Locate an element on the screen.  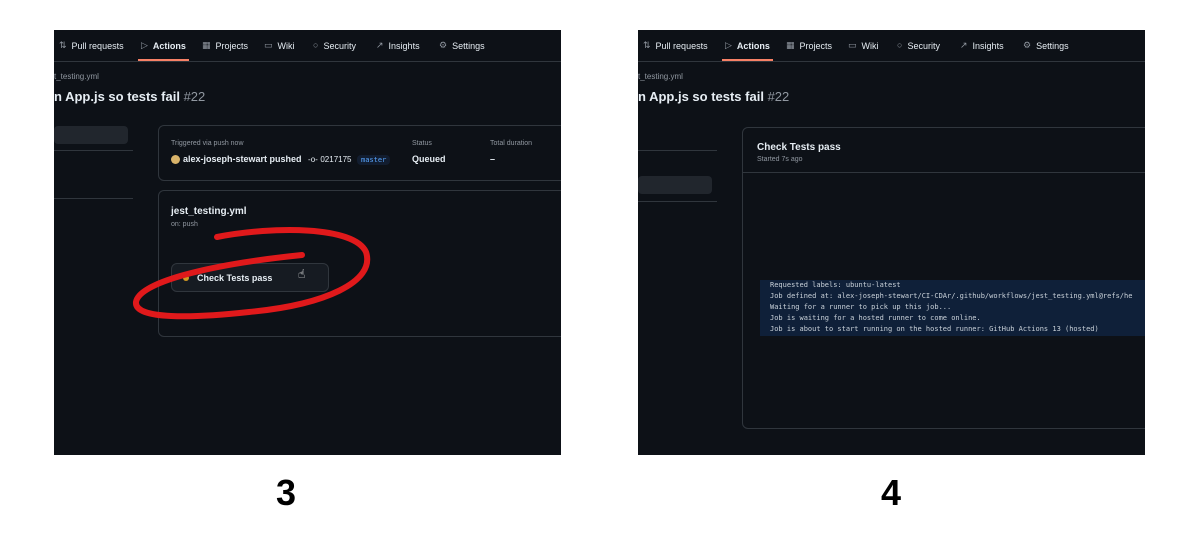
graph-icon: ↗ is located at coordinates (964, 45).